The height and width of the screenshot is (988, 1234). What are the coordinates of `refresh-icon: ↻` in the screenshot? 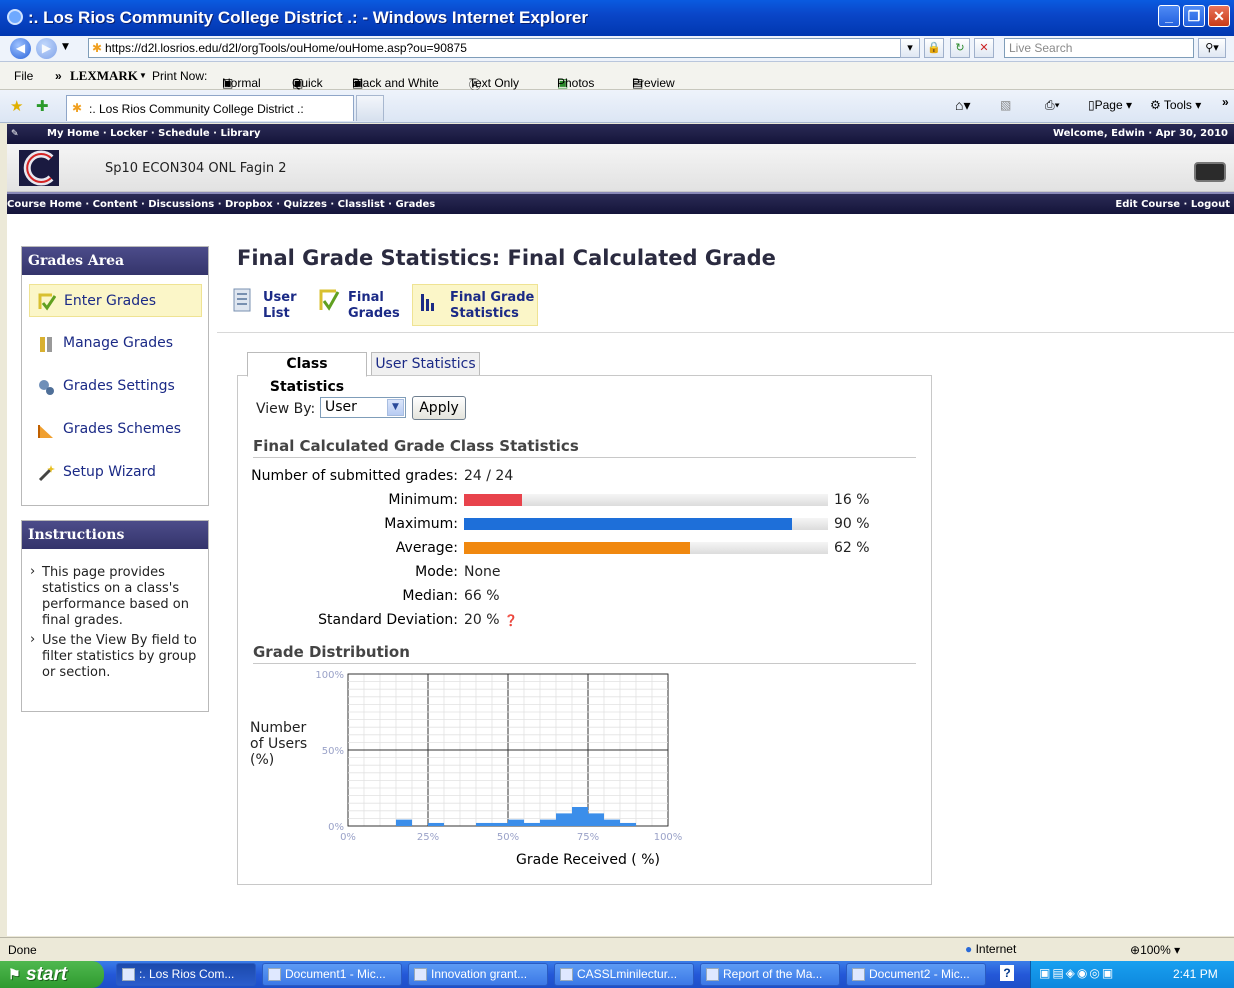 It's located at (960, 48).